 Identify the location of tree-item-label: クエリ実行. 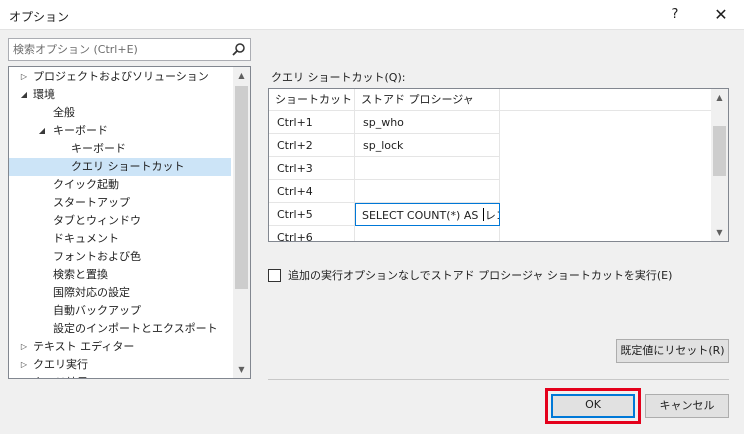
(60, 364).